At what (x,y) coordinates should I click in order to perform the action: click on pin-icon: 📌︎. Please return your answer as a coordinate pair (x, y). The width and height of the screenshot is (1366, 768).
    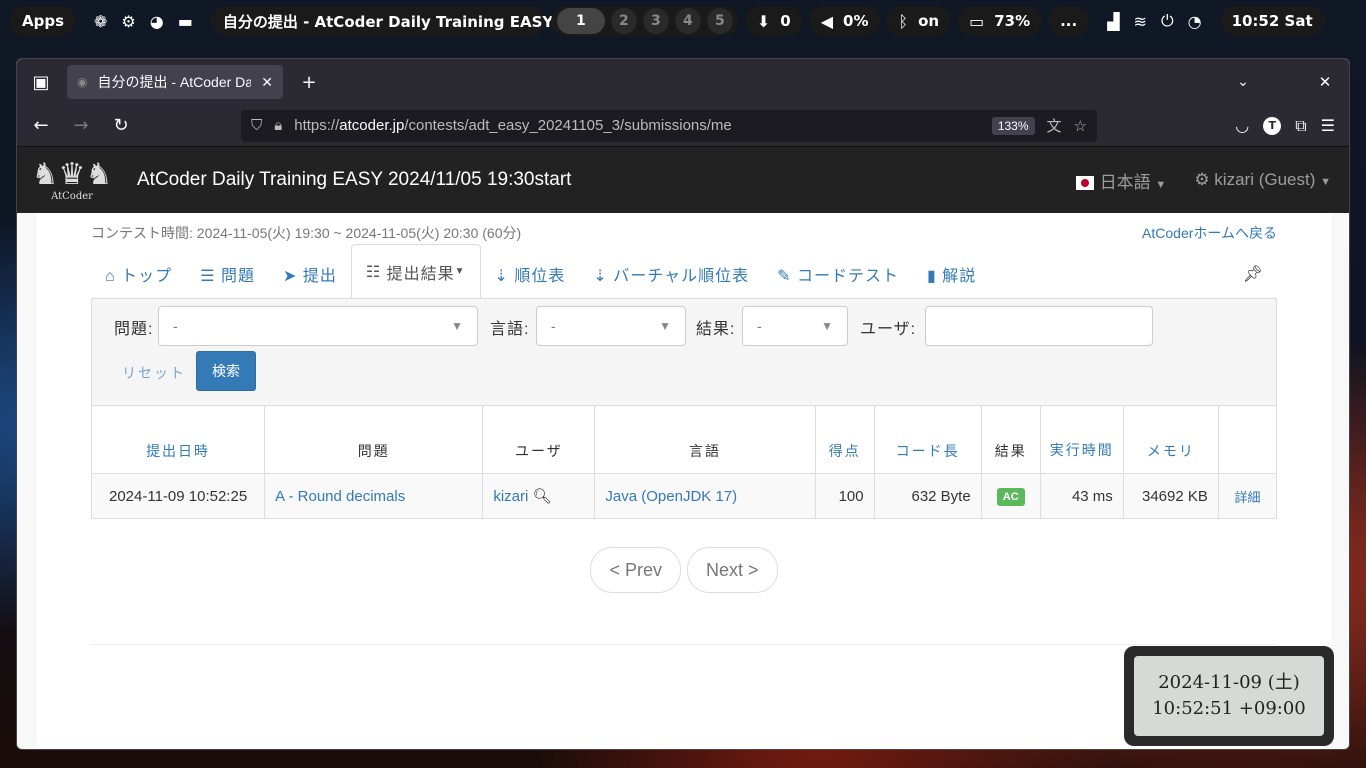
    Looking at the image, I should click on (1253, 281).